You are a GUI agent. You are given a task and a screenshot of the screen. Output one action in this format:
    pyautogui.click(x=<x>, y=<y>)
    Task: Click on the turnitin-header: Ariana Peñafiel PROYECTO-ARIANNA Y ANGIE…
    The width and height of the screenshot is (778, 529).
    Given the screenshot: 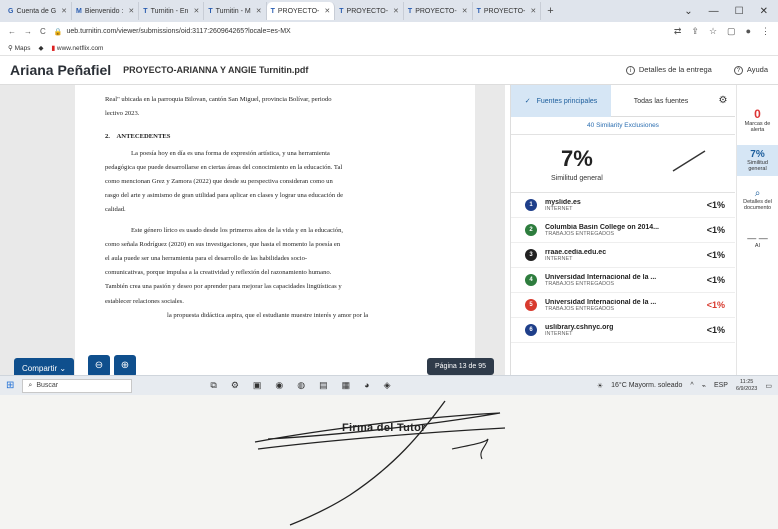 What is the action you would take?
    pyautogui.click(x=389, y=70)
    